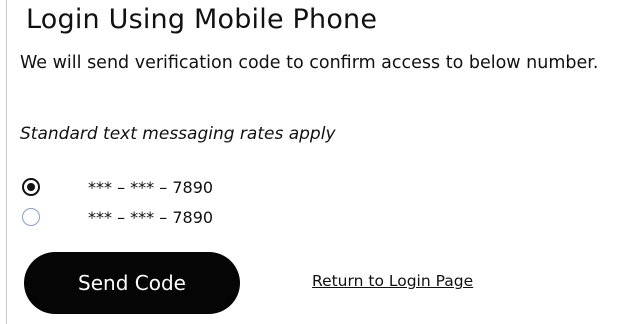  I want to click on phone-option-radio-unselected, so click(31, 217).